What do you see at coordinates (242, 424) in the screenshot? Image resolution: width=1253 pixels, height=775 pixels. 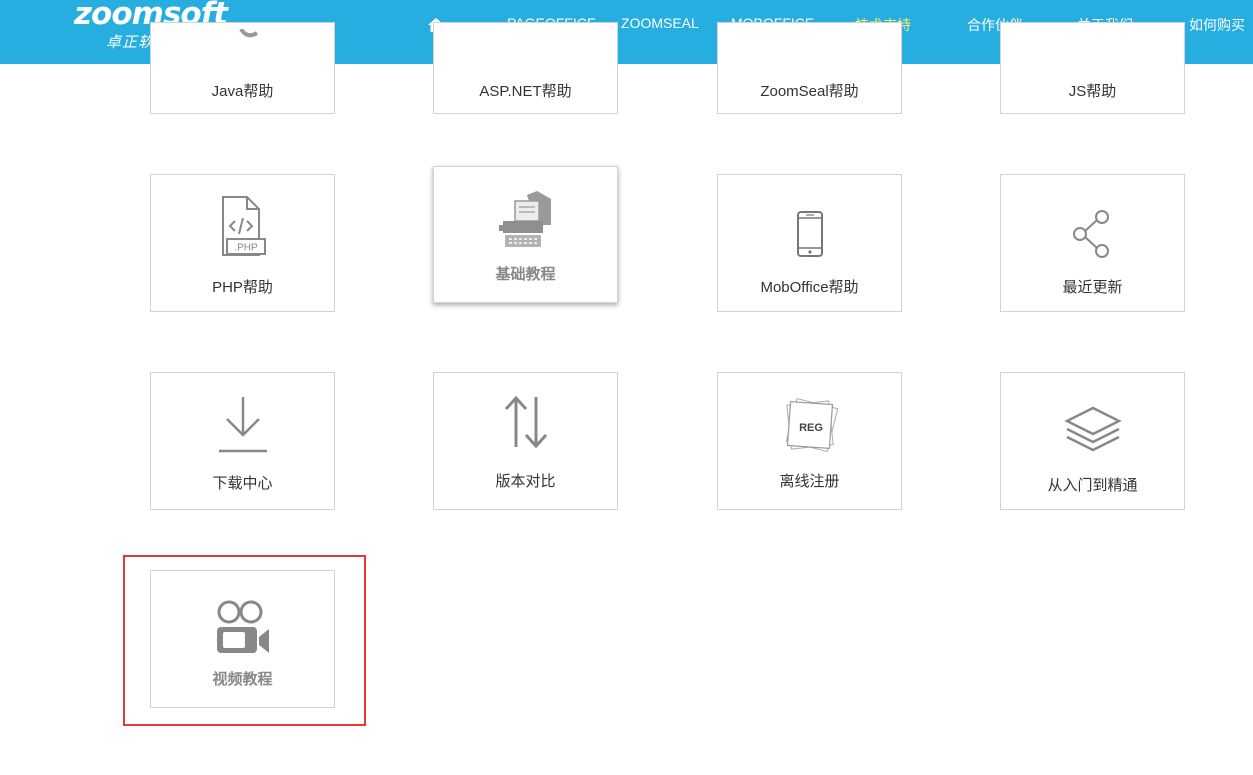 I see `download-icon` at bounding box center [242, 424].